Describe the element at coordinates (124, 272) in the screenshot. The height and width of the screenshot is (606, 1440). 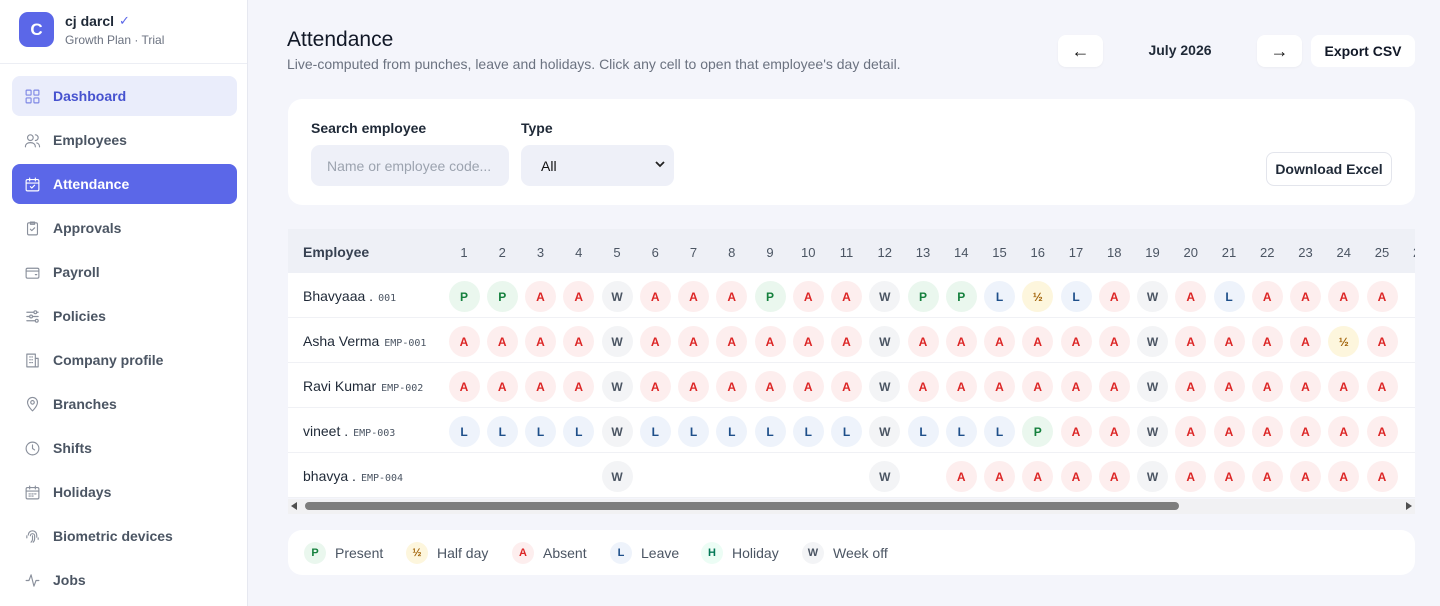
I see `sidebar-item-payroll: Payroll` at that location.